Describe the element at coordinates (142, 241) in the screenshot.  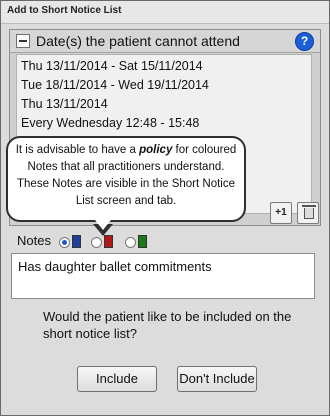
I see `green-note-icon` at that location.